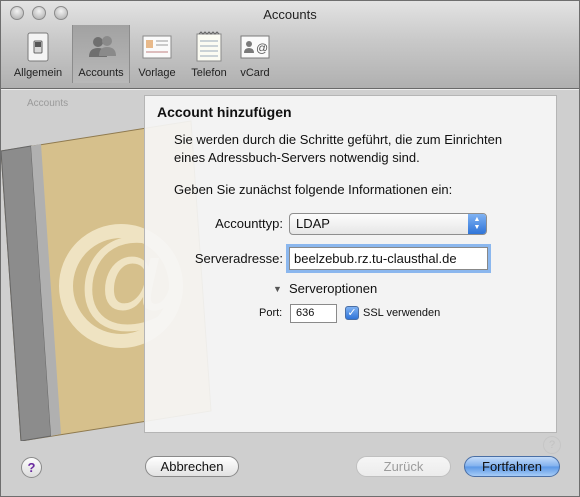 The height and width of the screenshot is (497, 580). Describe the element at coordinates (552, 445) in the screenshot. I see `background-help-icon: ?` at that location.